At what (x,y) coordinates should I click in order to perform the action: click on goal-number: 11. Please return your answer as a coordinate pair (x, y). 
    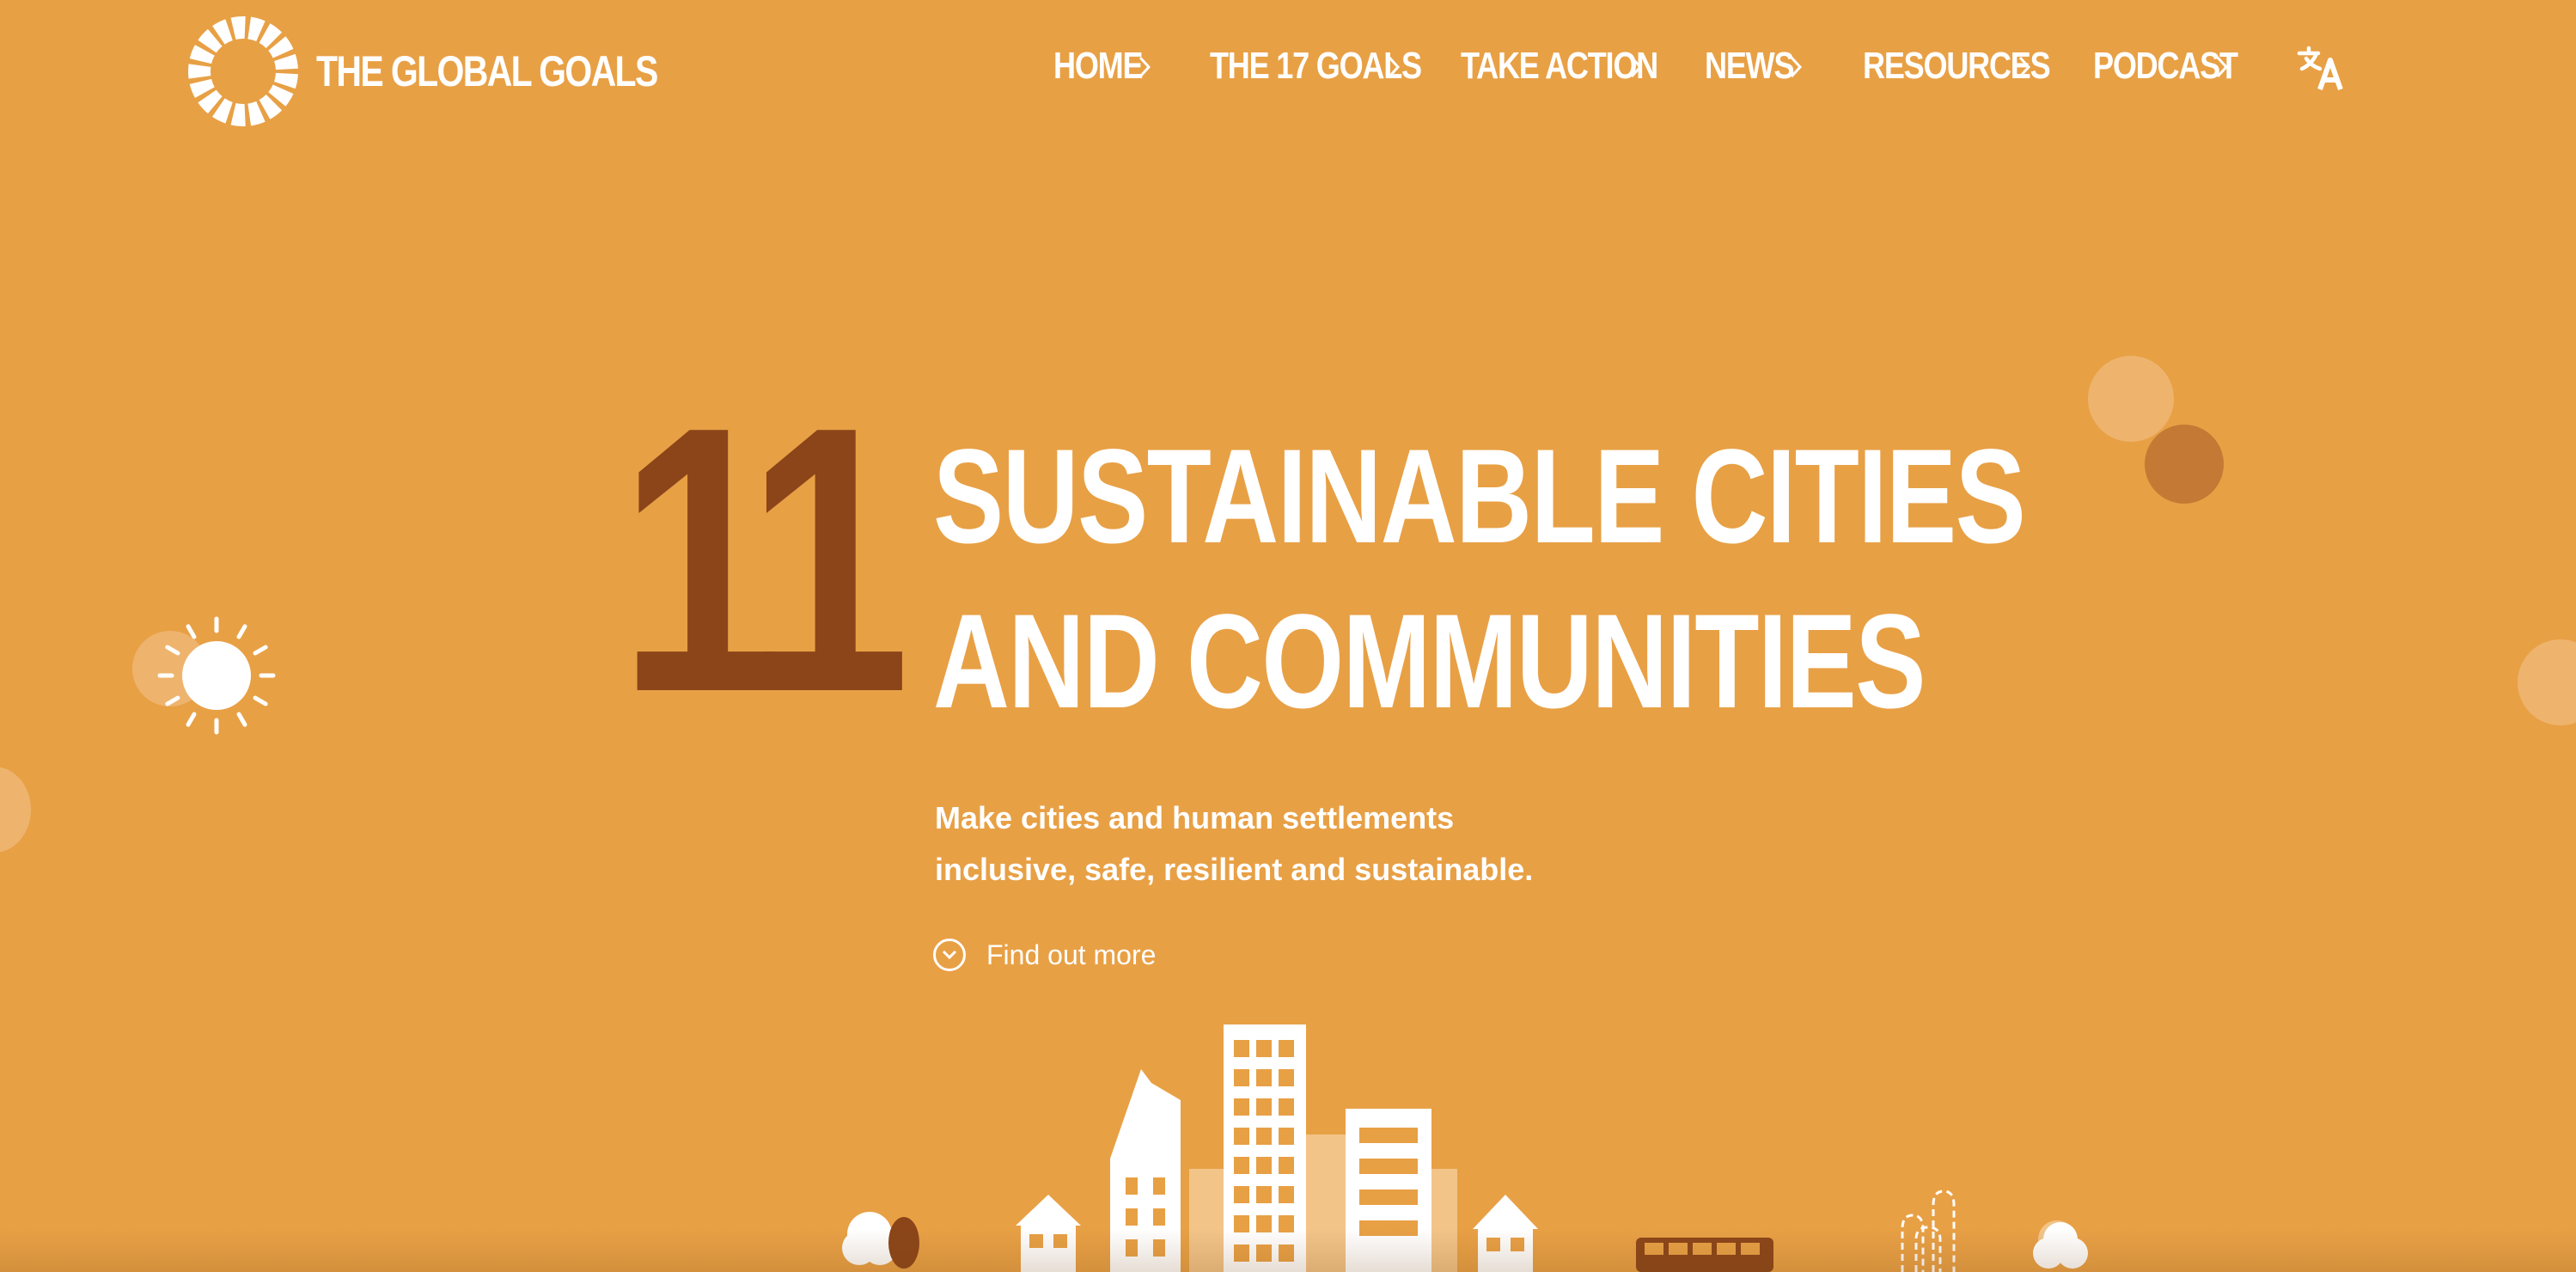
    Looking at the image, I should click on (764, 560).